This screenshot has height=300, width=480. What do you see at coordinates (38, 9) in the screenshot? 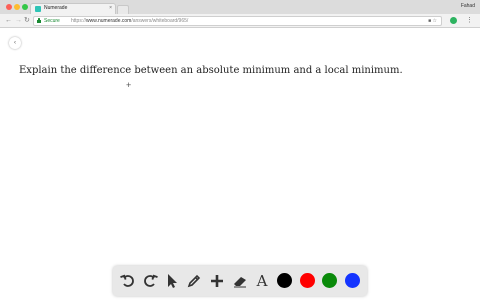
I see `numerade-favicon-icon` at bounding box center [38, 9].